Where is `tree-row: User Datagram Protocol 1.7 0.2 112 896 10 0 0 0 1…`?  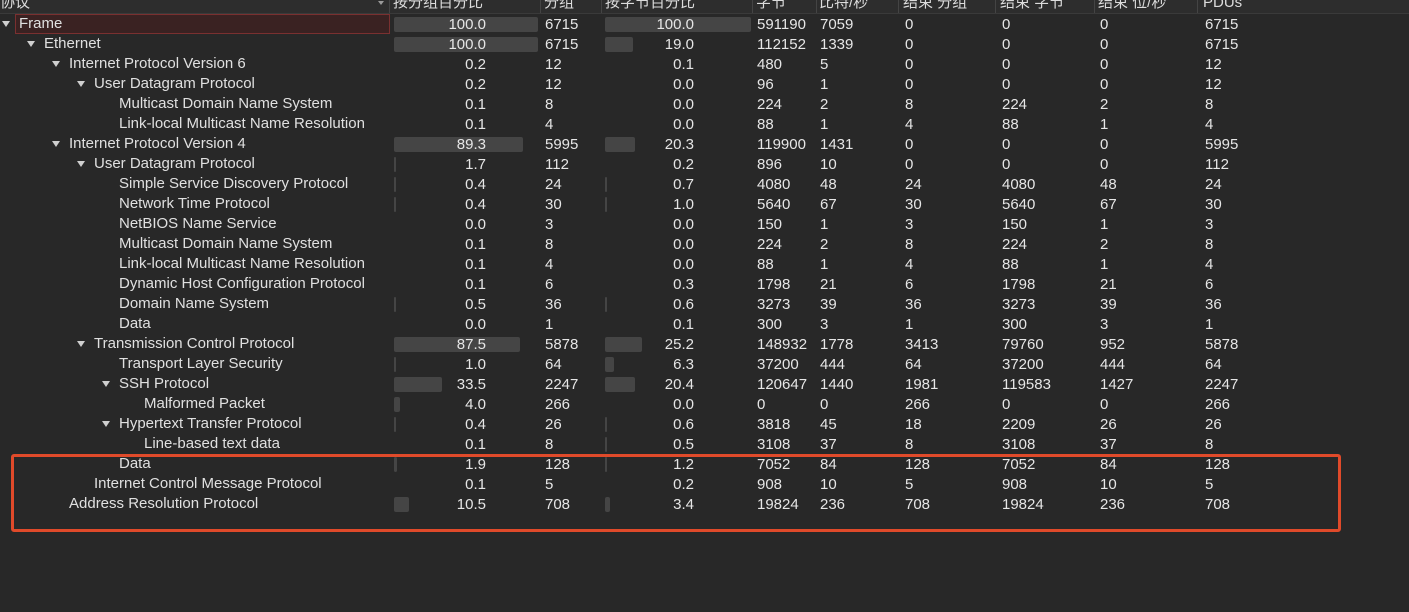
tree-row: User Datagram Protocol 1.7 0.2 112 896 10 0 0 0 1… is located at coordinates (704, 164).